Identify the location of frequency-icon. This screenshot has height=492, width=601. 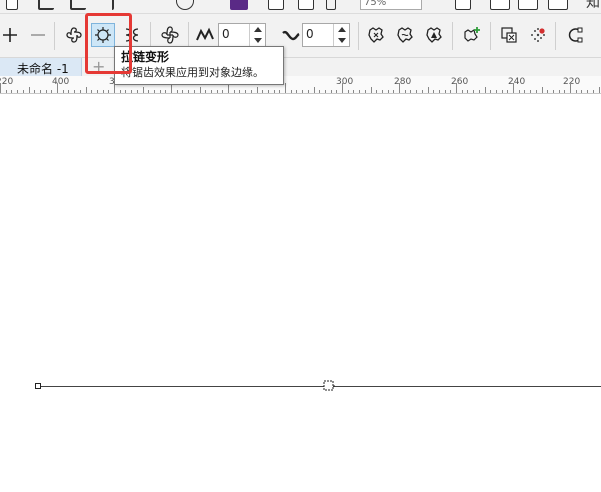
(291, 35).